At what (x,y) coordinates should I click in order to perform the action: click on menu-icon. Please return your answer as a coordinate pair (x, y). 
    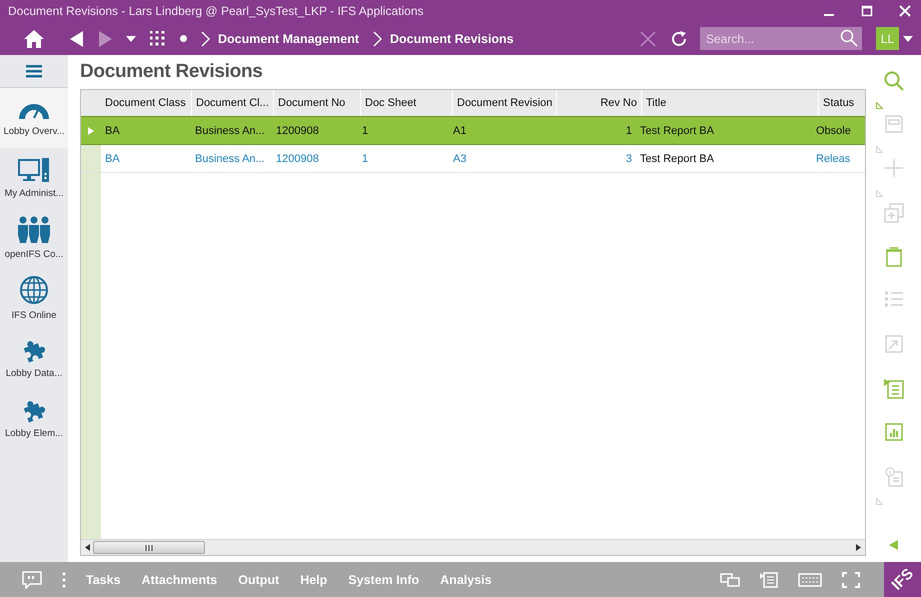
    Looking at the image, I should click on (34, 71).